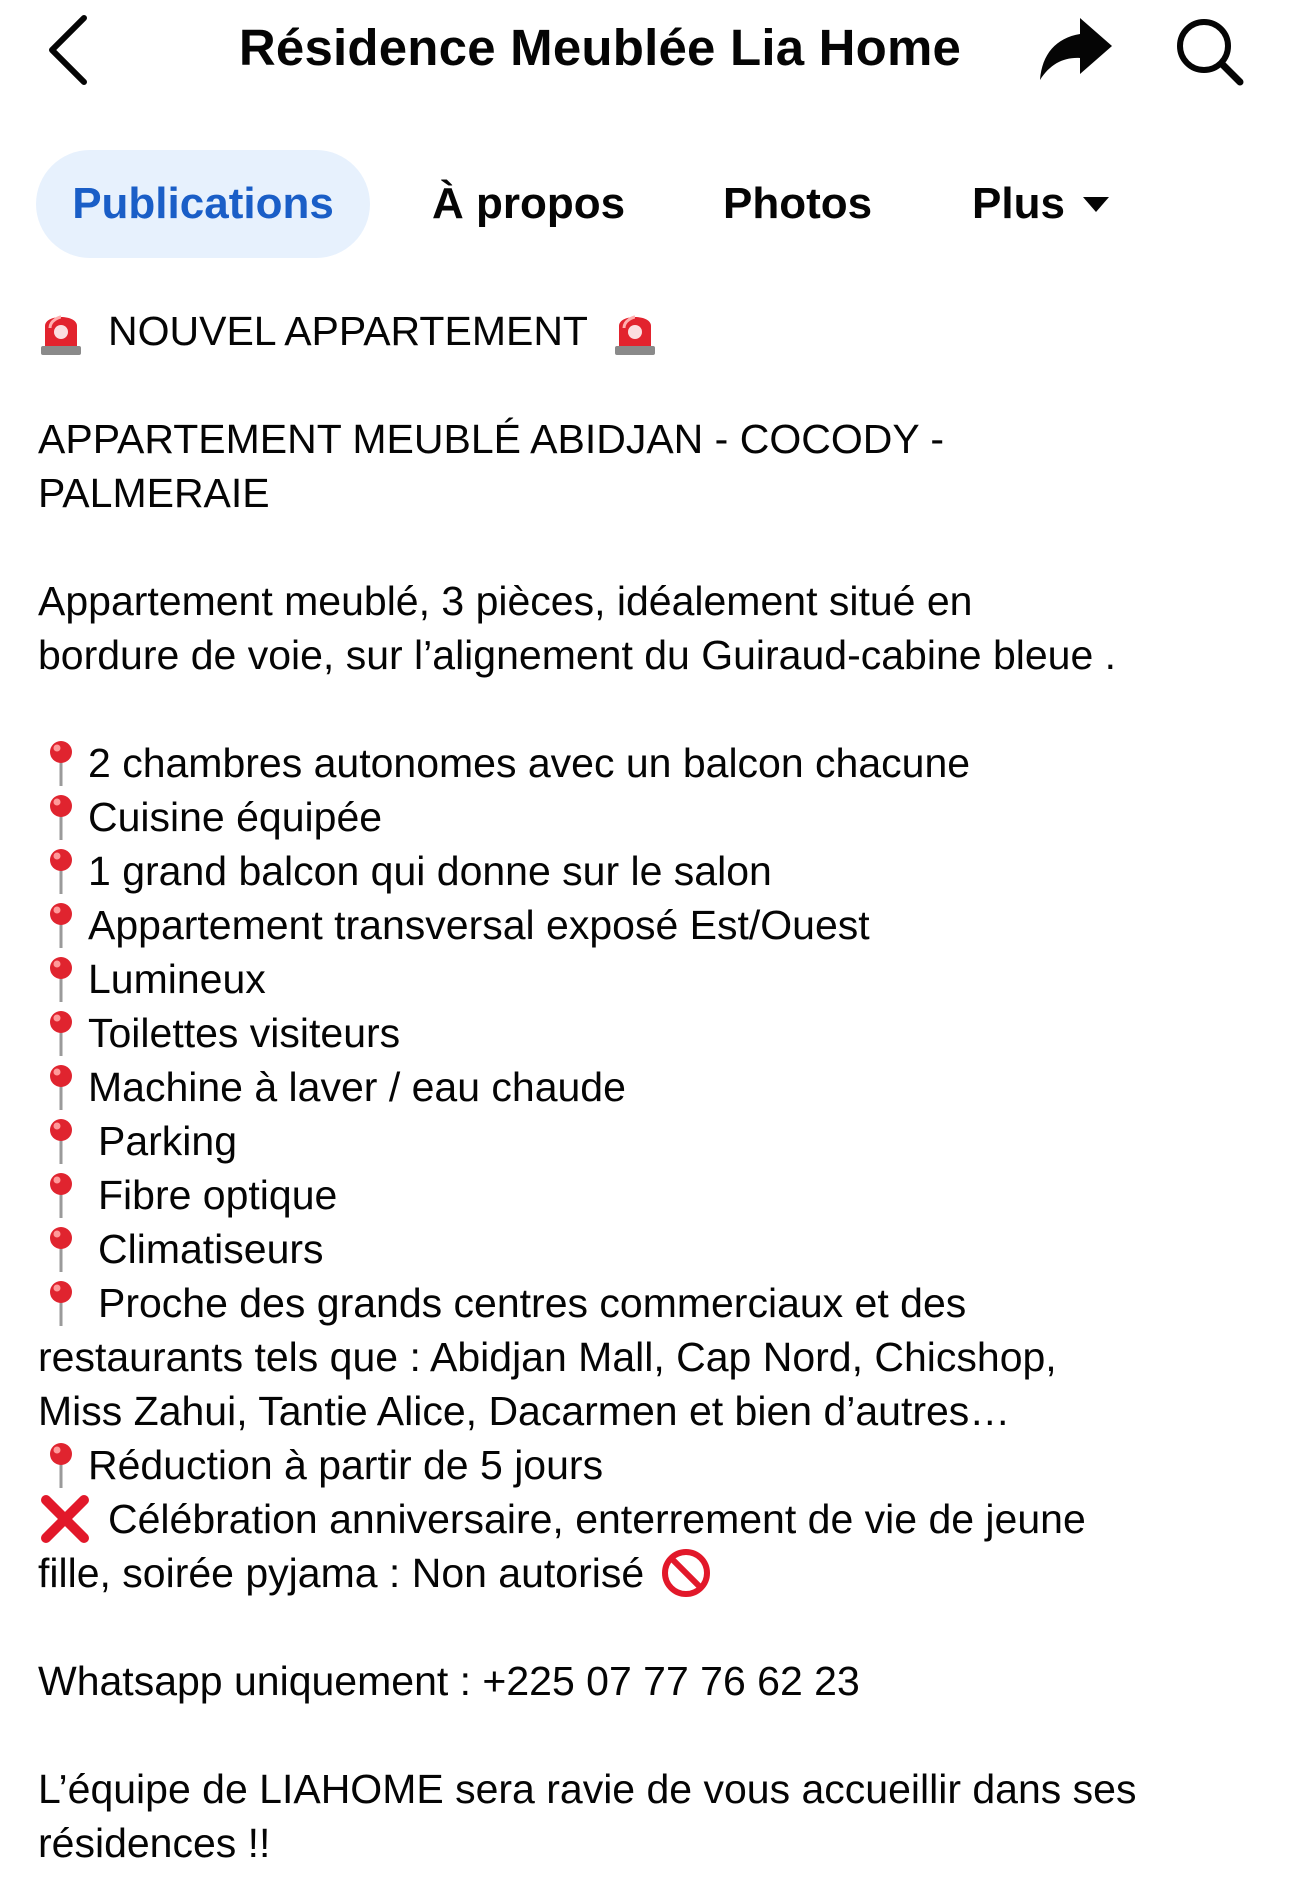 This screenshot has width=1290, height=1882. What do you see at coordinates (203, 204) in the screenshot?
I see `tab-publications: Publications` at bounding box center [203, 204].